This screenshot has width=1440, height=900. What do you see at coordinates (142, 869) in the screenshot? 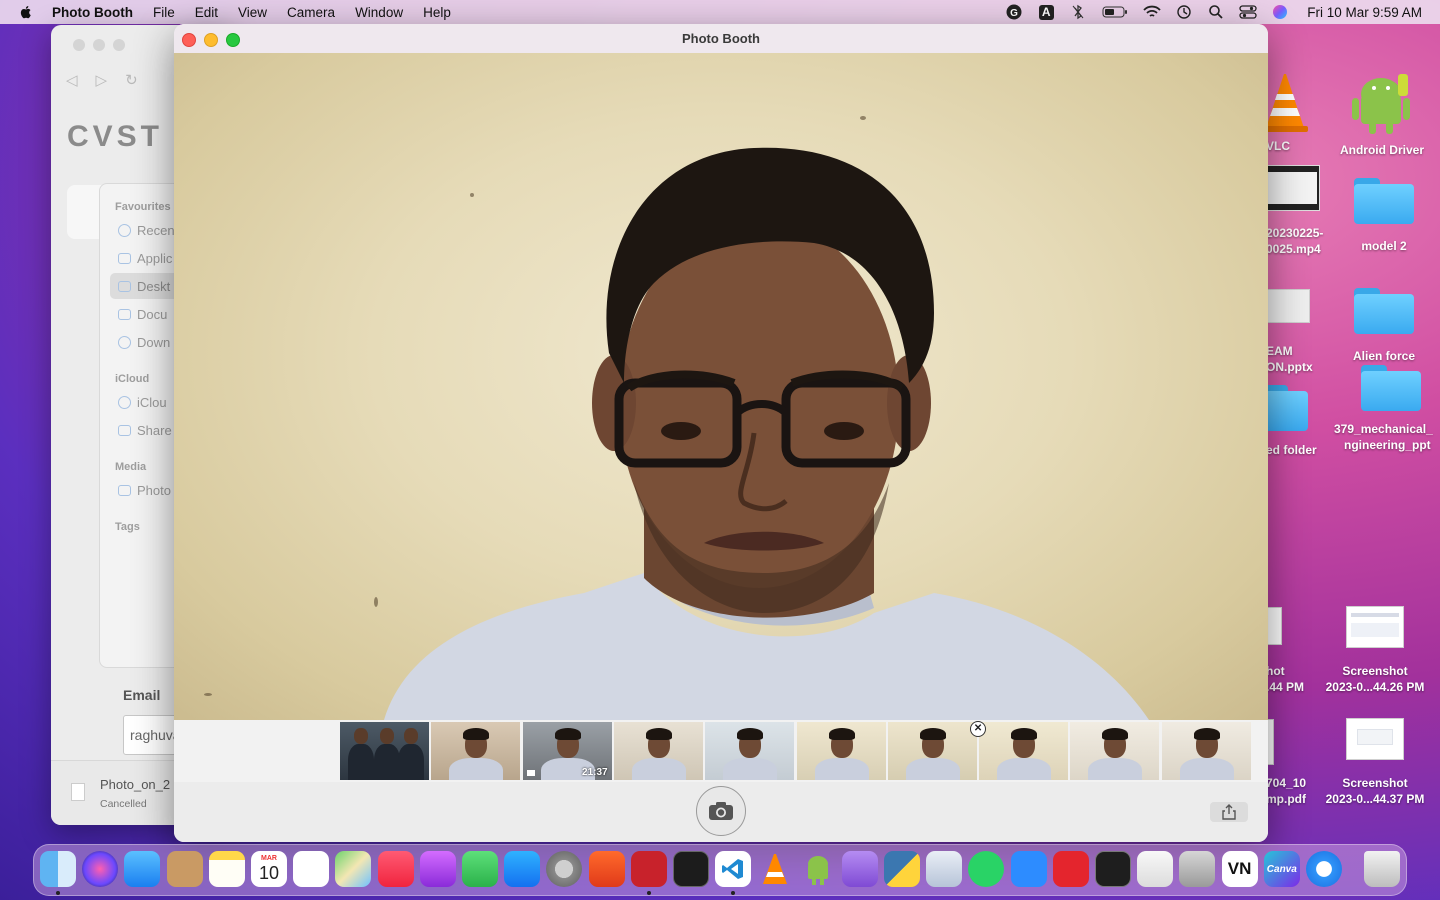
I see `mail-icon` at bounding box center [142, 869].